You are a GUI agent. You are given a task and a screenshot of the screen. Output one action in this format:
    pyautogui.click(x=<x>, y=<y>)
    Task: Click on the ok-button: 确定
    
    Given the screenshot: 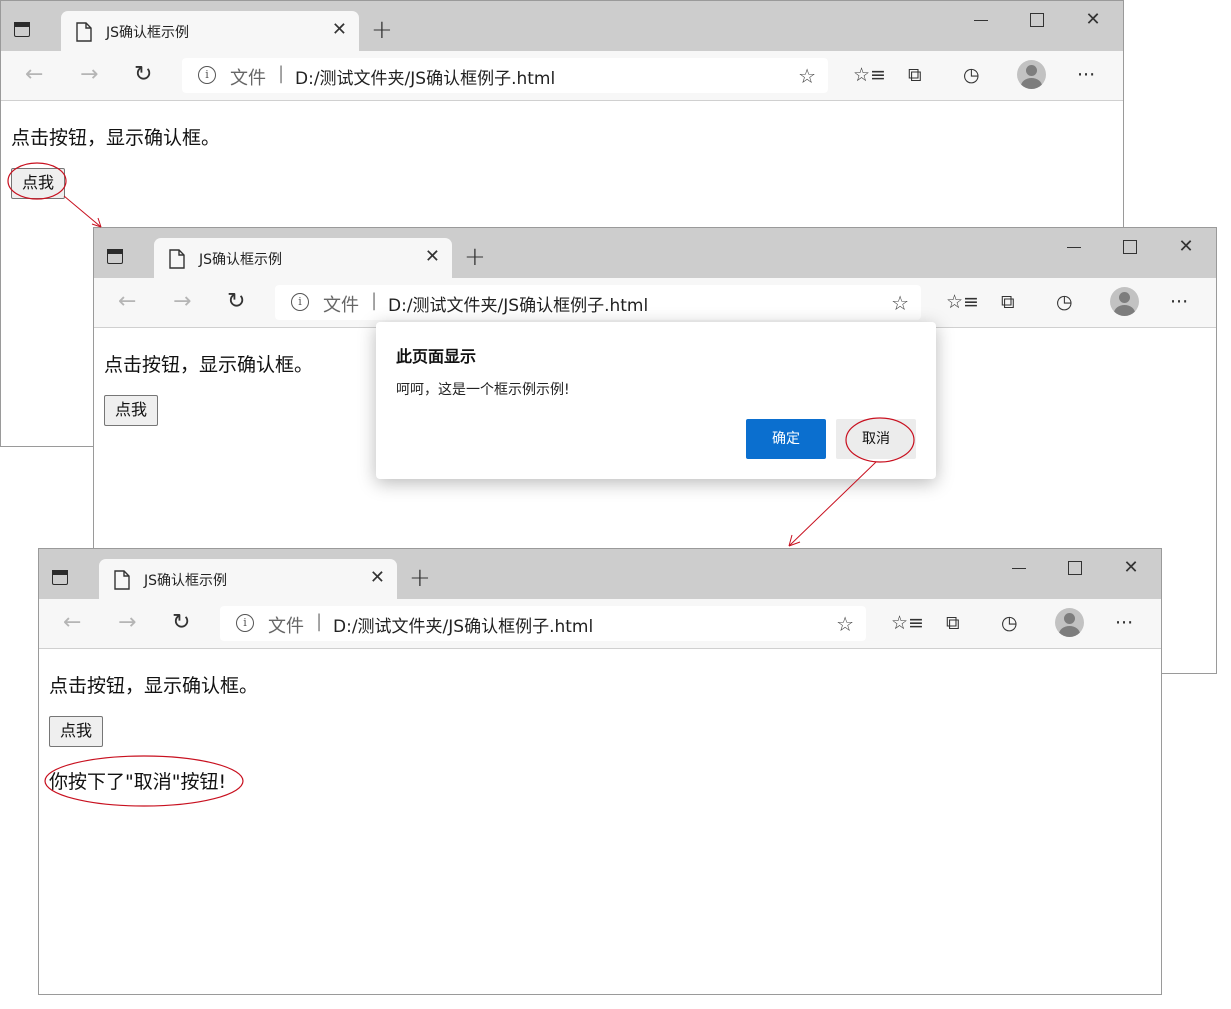 What is the action you would take?
    pyautogui.click(x=786, y=439)
    